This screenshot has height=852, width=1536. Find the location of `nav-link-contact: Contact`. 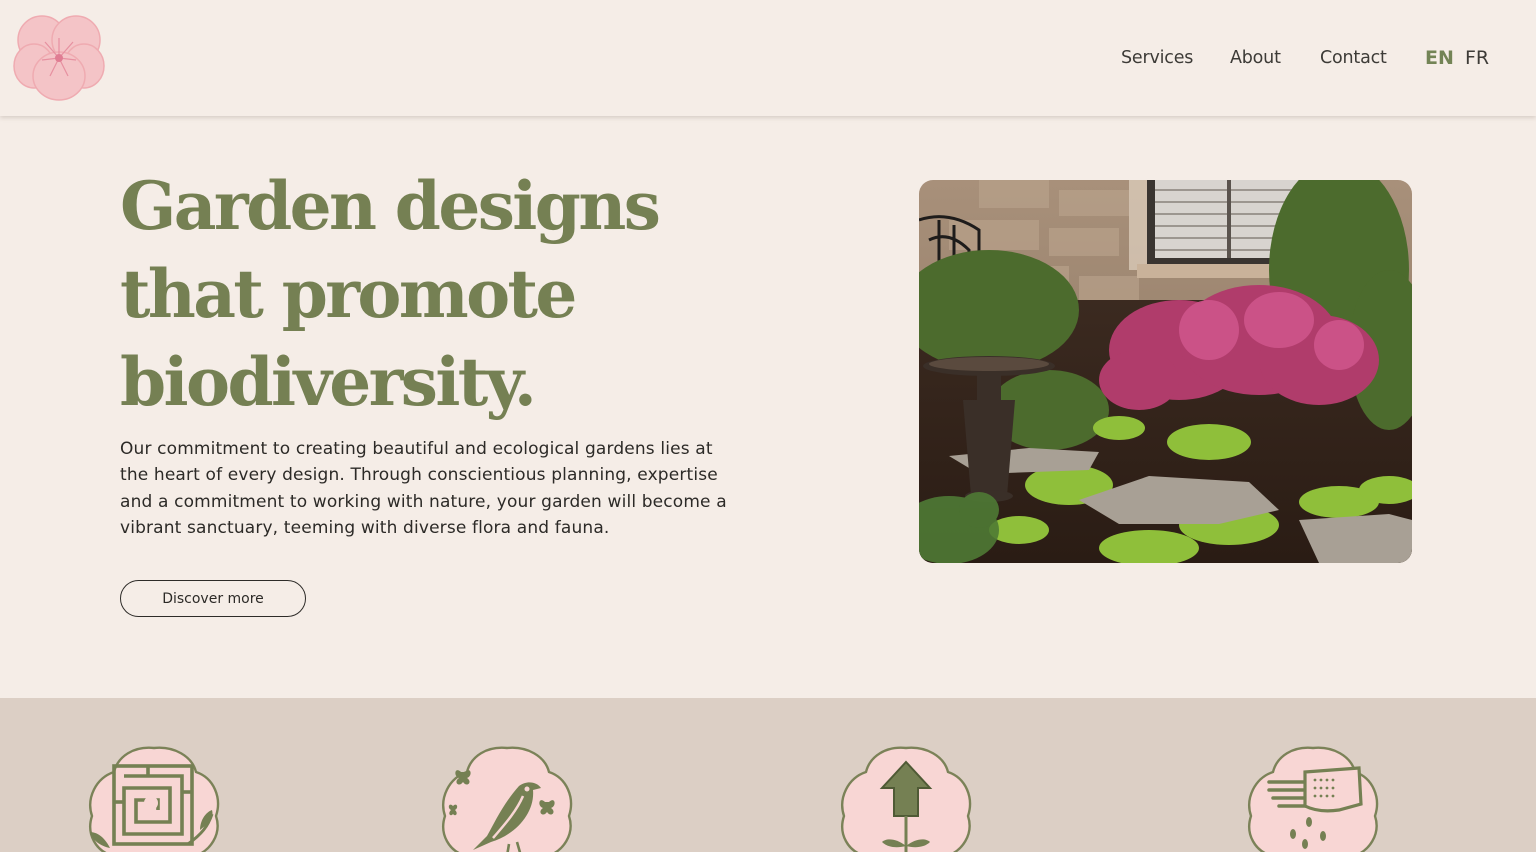

nav-link-contact: Contact is located at coordinates (1353, 58).